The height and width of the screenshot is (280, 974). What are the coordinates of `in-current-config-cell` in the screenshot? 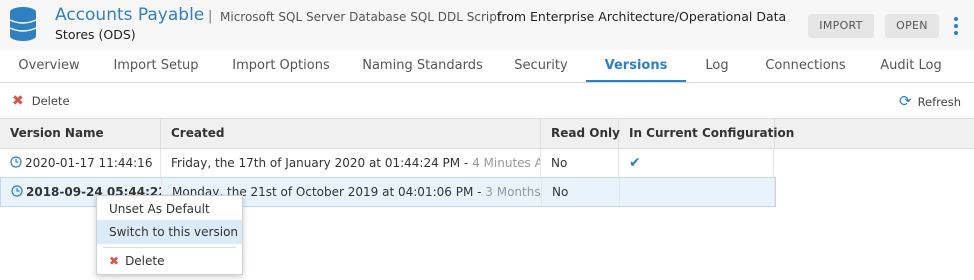 It's located at (697, 192).